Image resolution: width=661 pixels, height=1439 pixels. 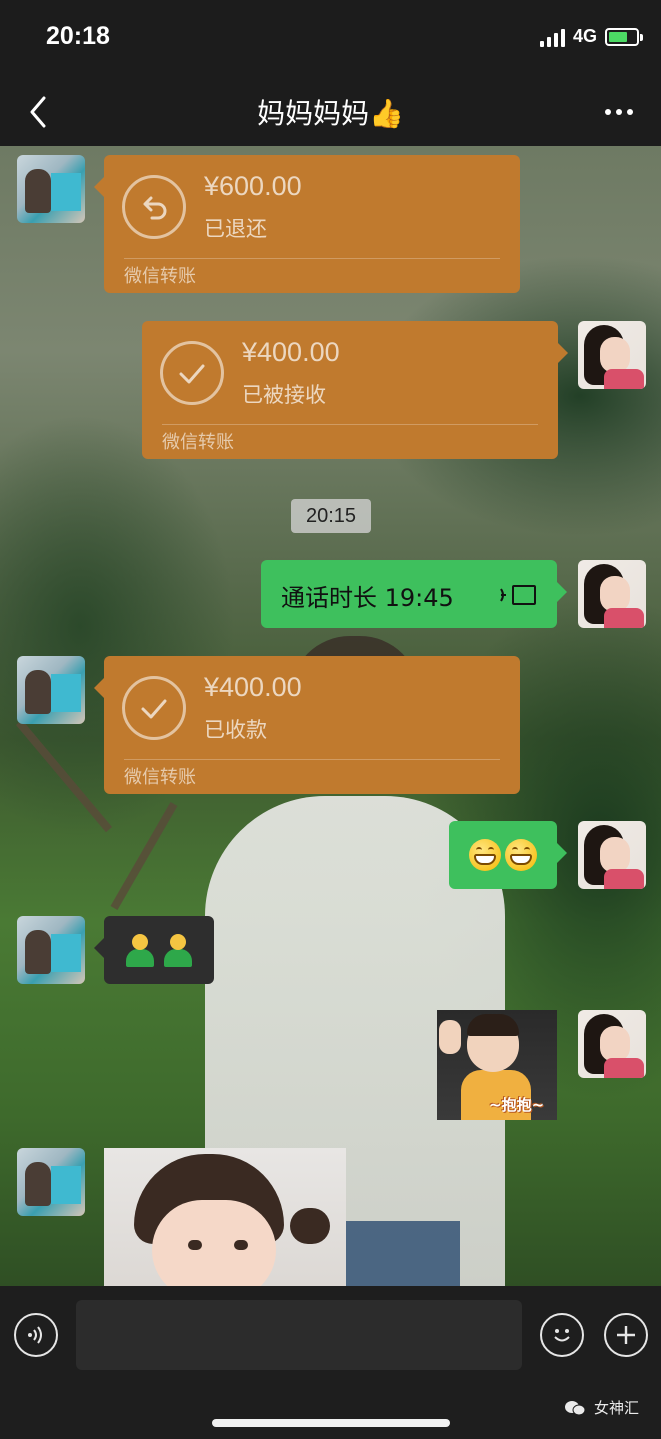 I want to click on chat-header: 妈妈妈妈👍, so click(x=330, y=112).